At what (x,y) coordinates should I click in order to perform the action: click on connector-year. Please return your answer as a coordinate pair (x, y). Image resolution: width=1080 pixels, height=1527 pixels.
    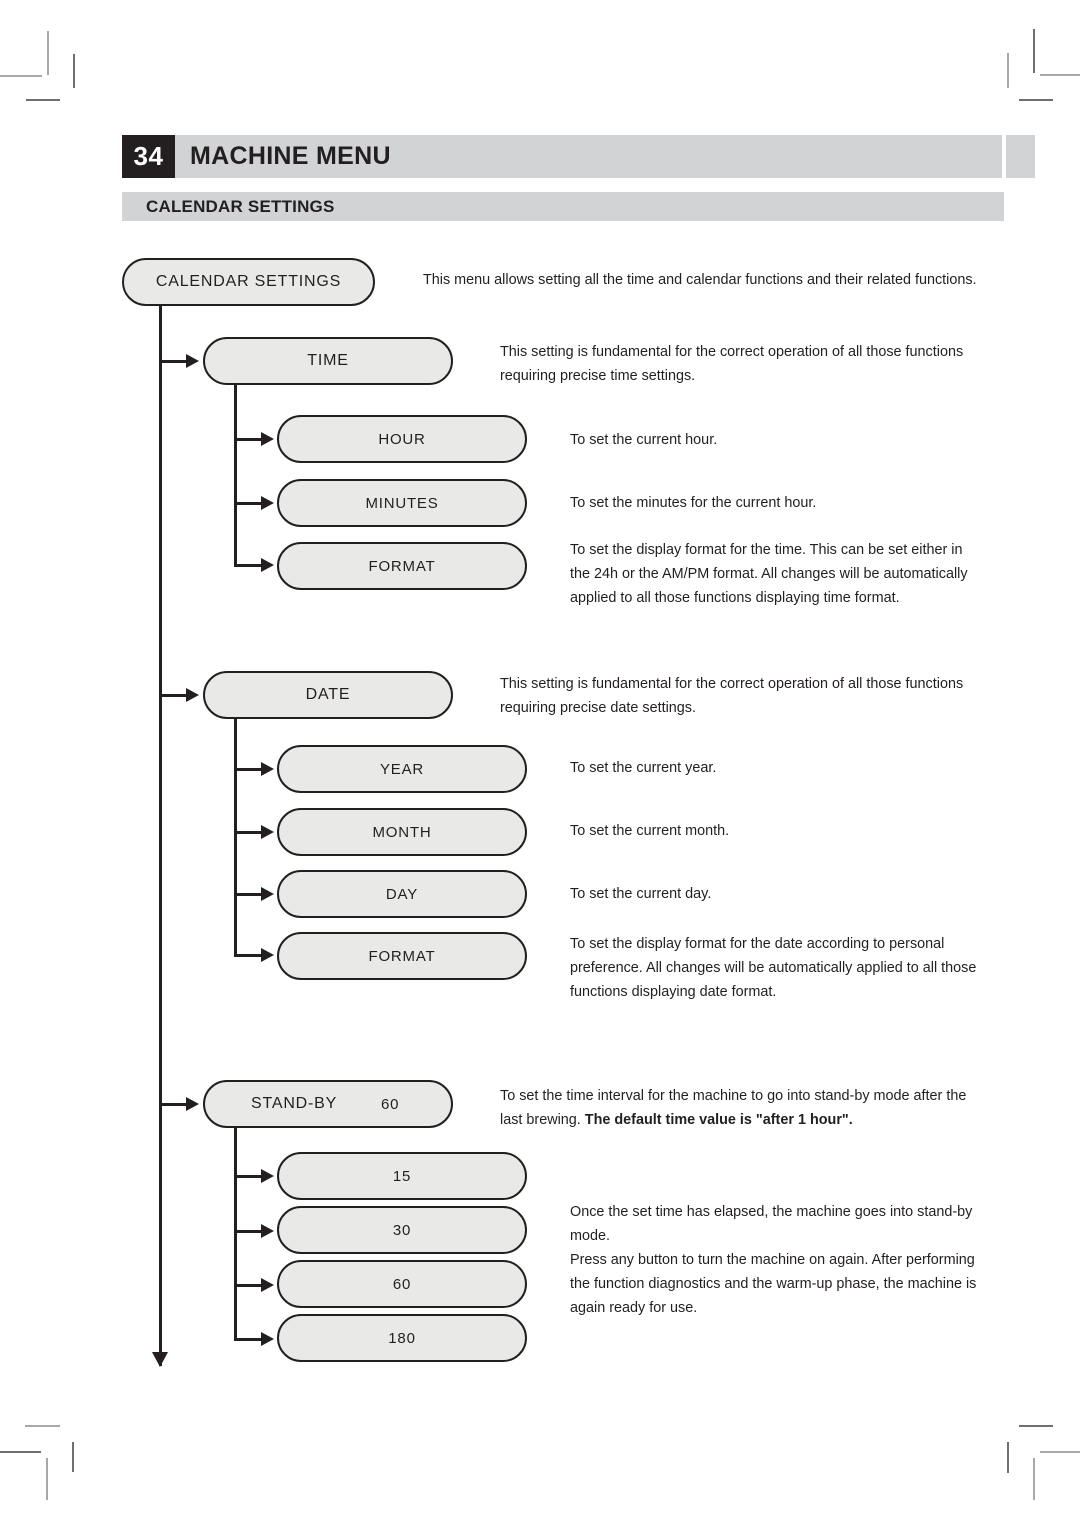
    Looking at the image, I should click on (249, 769).